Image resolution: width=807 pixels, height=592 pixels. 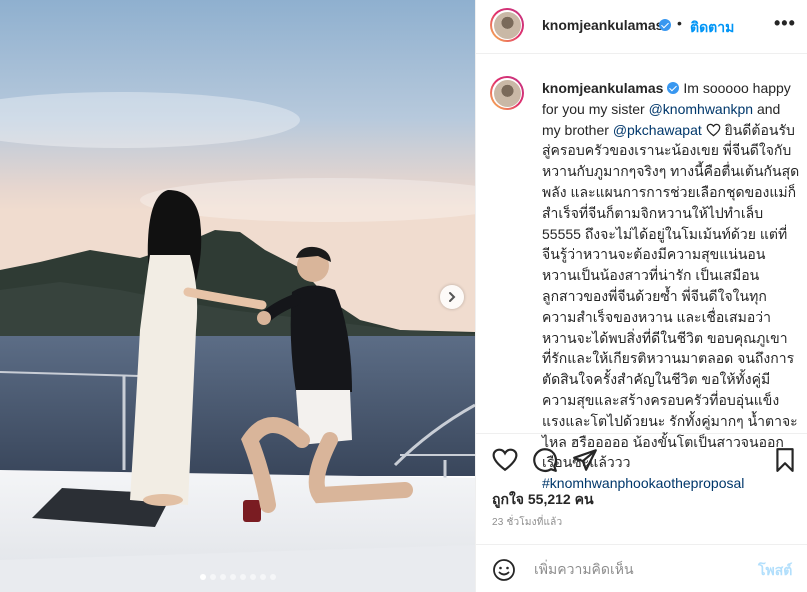 I want to click on more-options-button: •••, so click(x=785, y=23).